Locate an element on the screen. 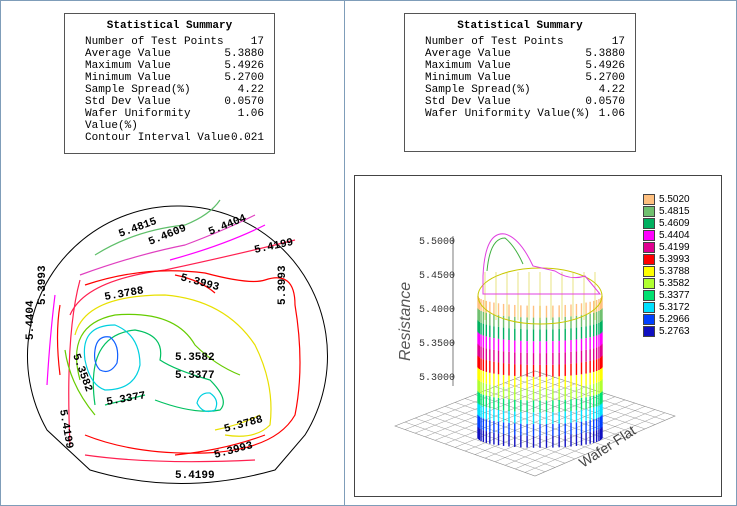 The image size is (737, 506). legend-label: 5.2966 is located at coordinates (674, 319).